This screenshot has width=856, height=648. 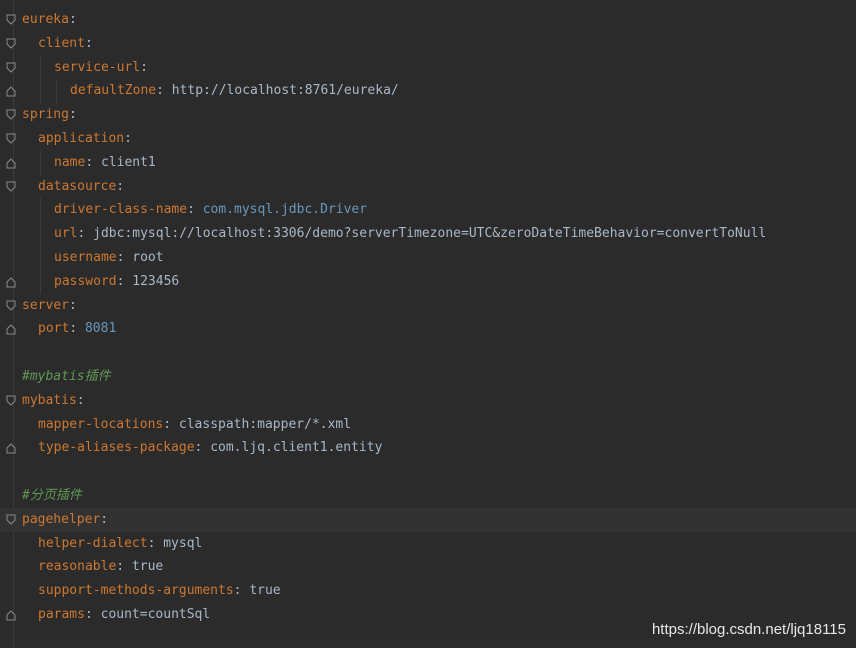 I want to click on yaml-key: eureka, so click(x=45, y=19).